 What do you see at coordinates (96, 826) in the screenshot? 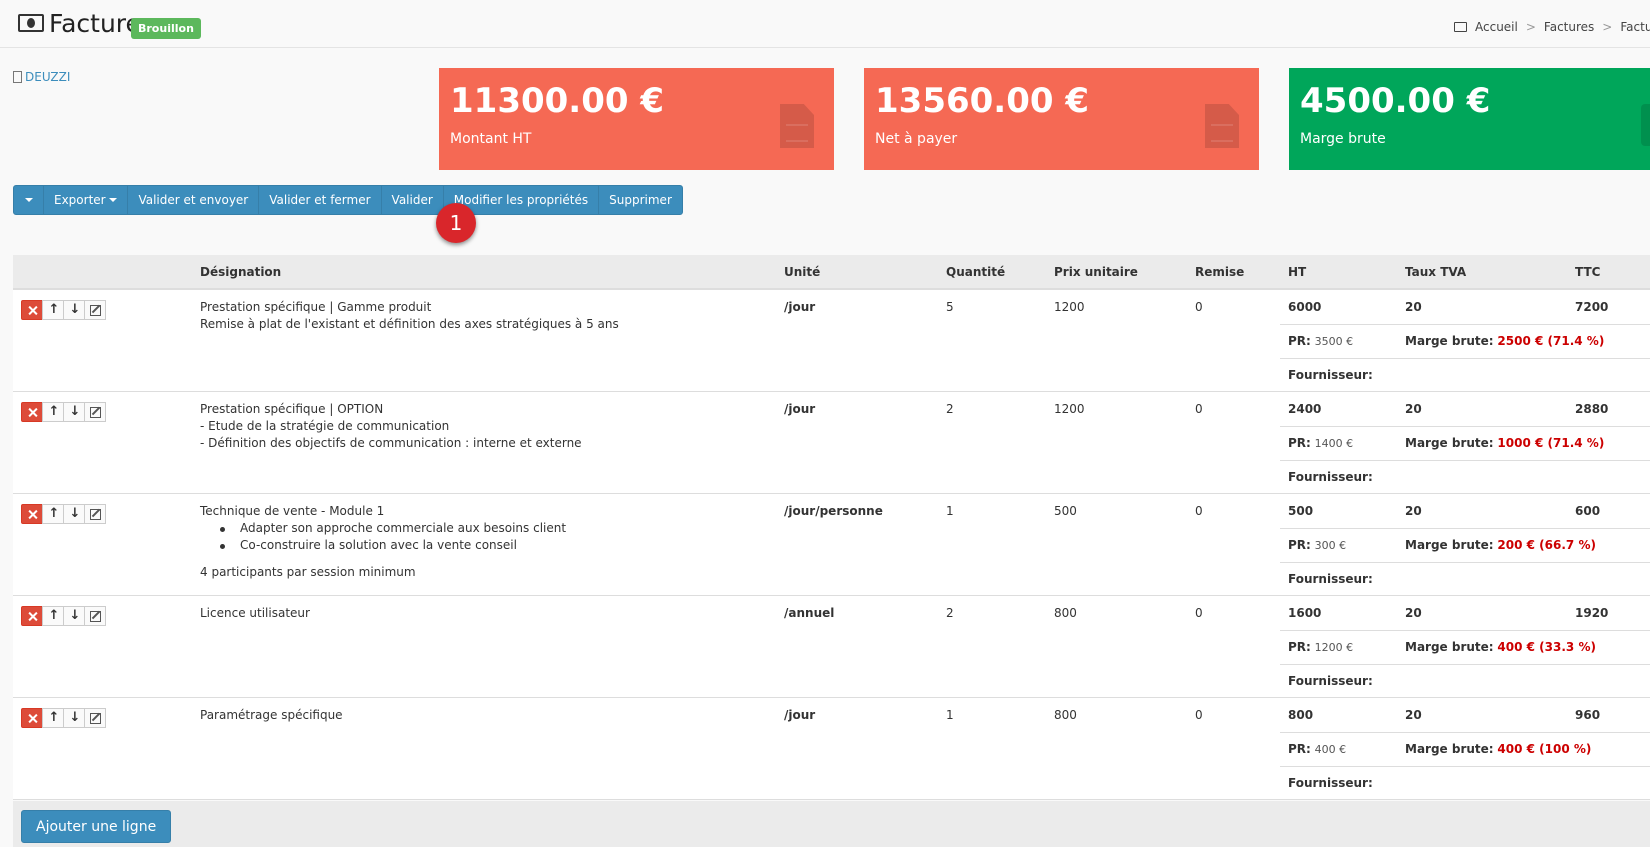
I see `add-line-button: Ajouter une ligne` at bounding box center [96, 826].